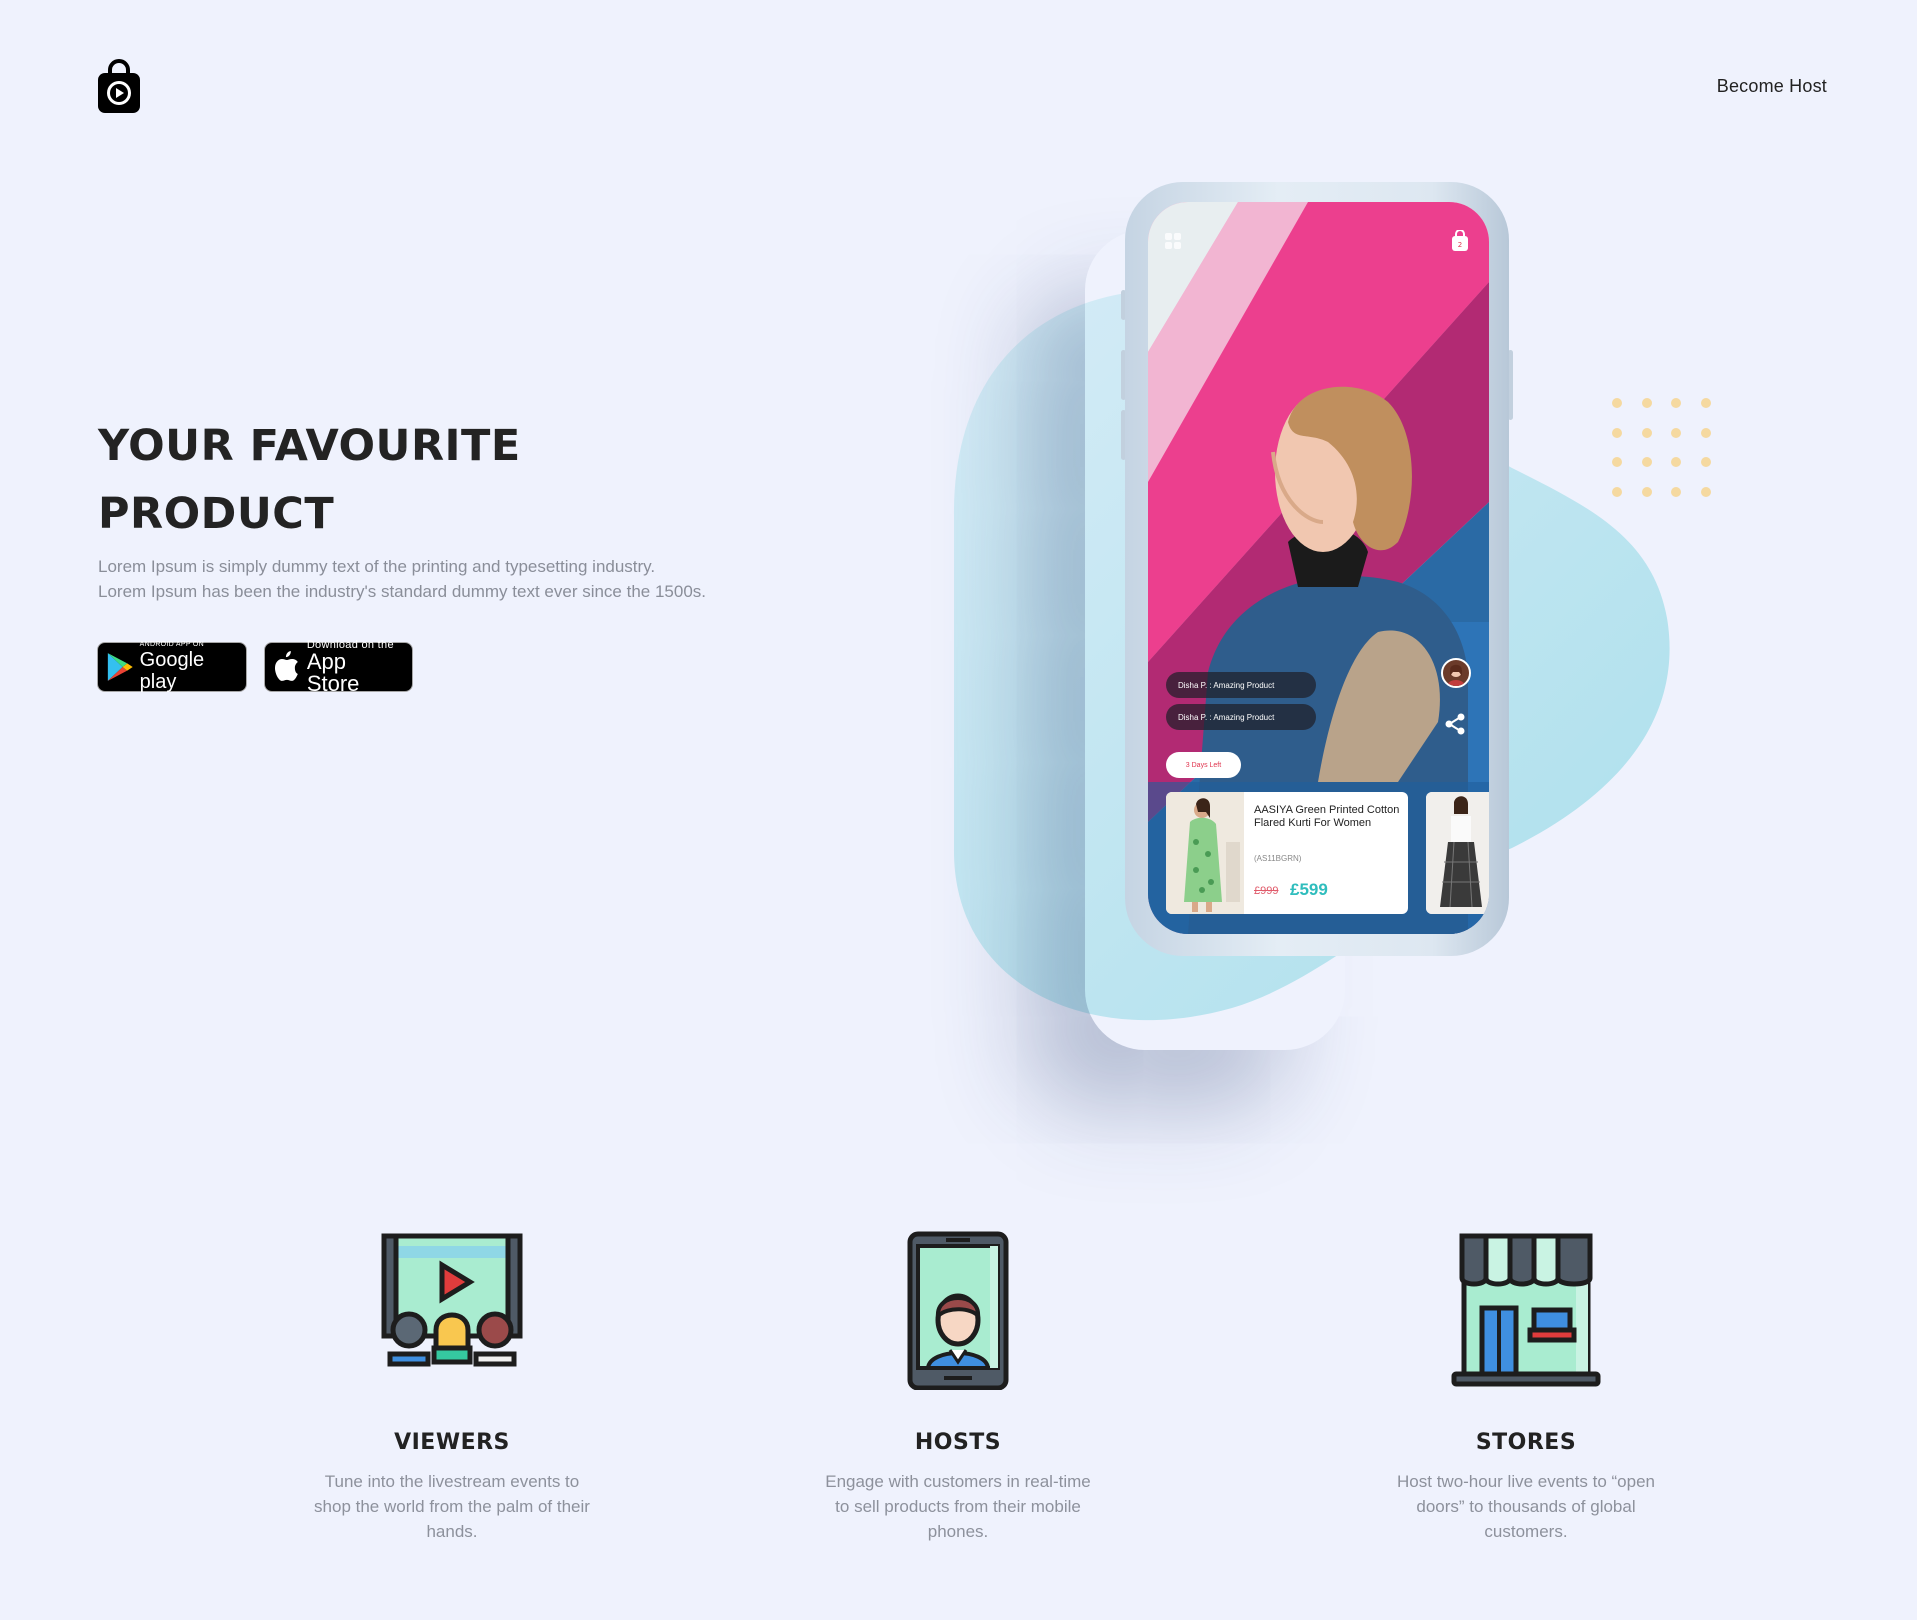 The height and width of the screenshot is (1620, 1917). I want to click on hero-title-line2: PRODUCT, so click(216, 514).